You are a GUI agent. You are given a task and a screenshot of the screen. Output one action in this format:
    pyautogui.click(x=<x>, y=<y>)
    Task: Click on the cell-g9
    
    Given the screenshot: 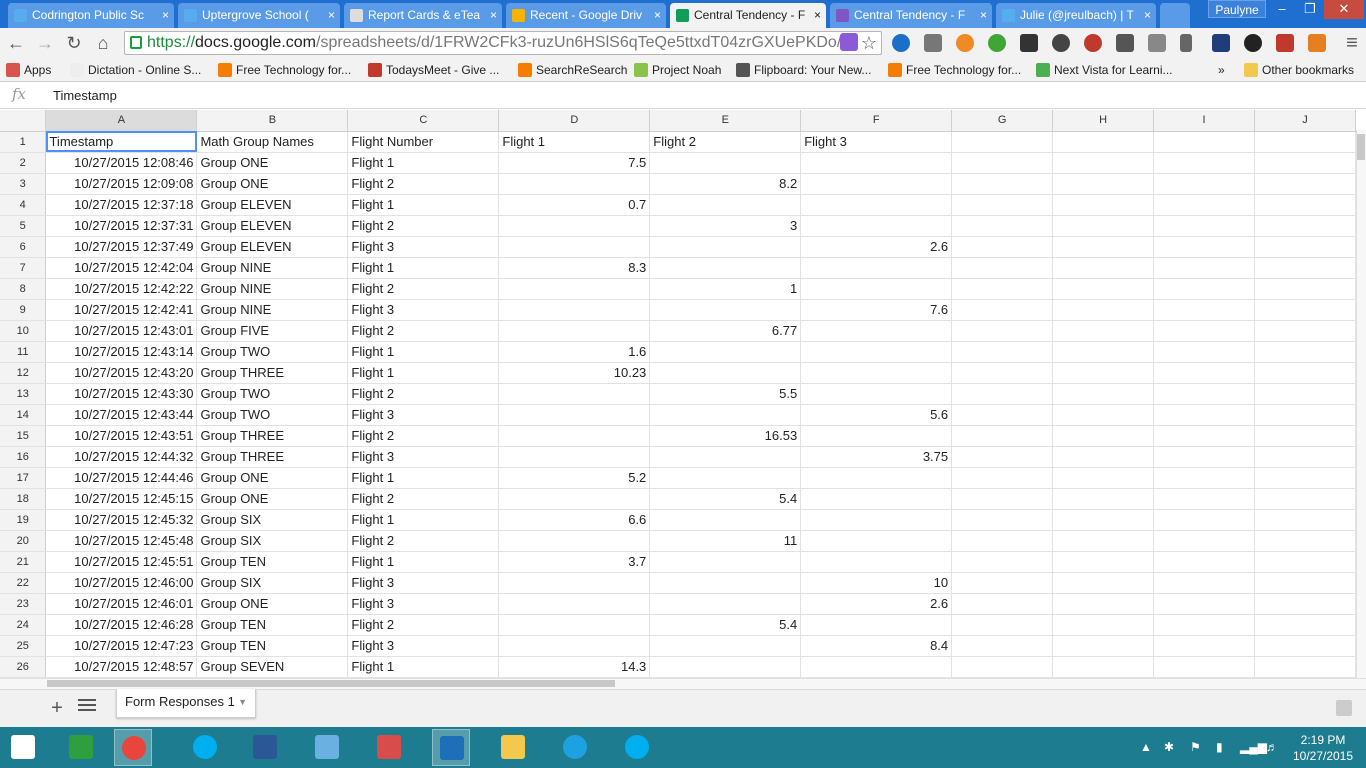 What is the action you would take?
    pyautogui.click(x=1002, y=310)
    